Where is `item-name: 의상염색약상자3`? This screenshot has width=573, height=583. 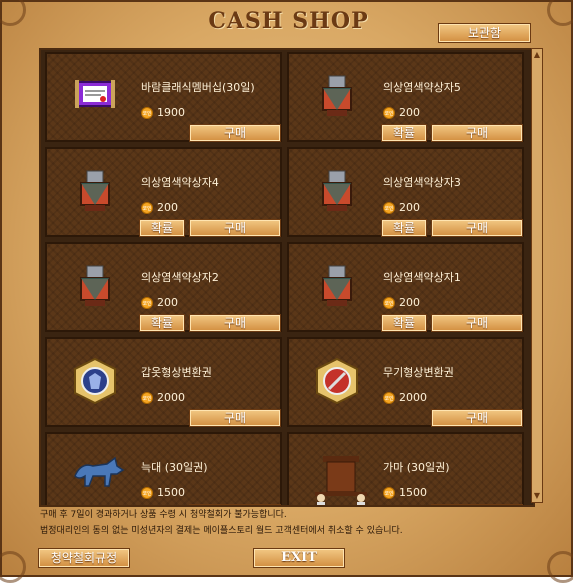 item-name: 의상염색약상자3 is located at coordinates (422, 182).